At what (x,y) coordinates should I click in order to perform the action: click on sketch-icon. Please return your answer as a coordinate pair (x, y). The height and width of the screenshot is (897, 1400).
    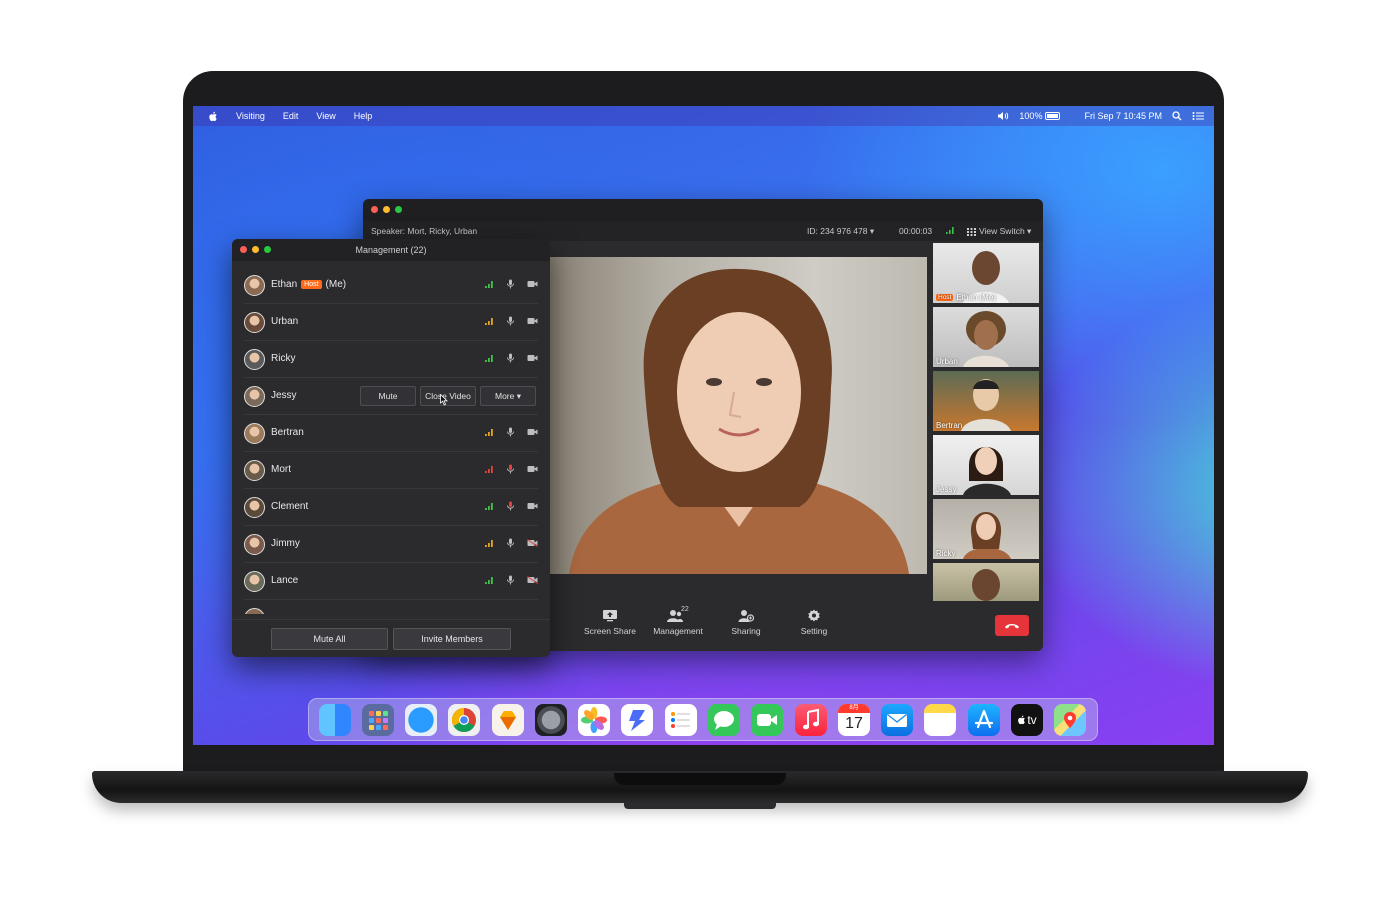
    Looking at the image, I should click on (508, 720).